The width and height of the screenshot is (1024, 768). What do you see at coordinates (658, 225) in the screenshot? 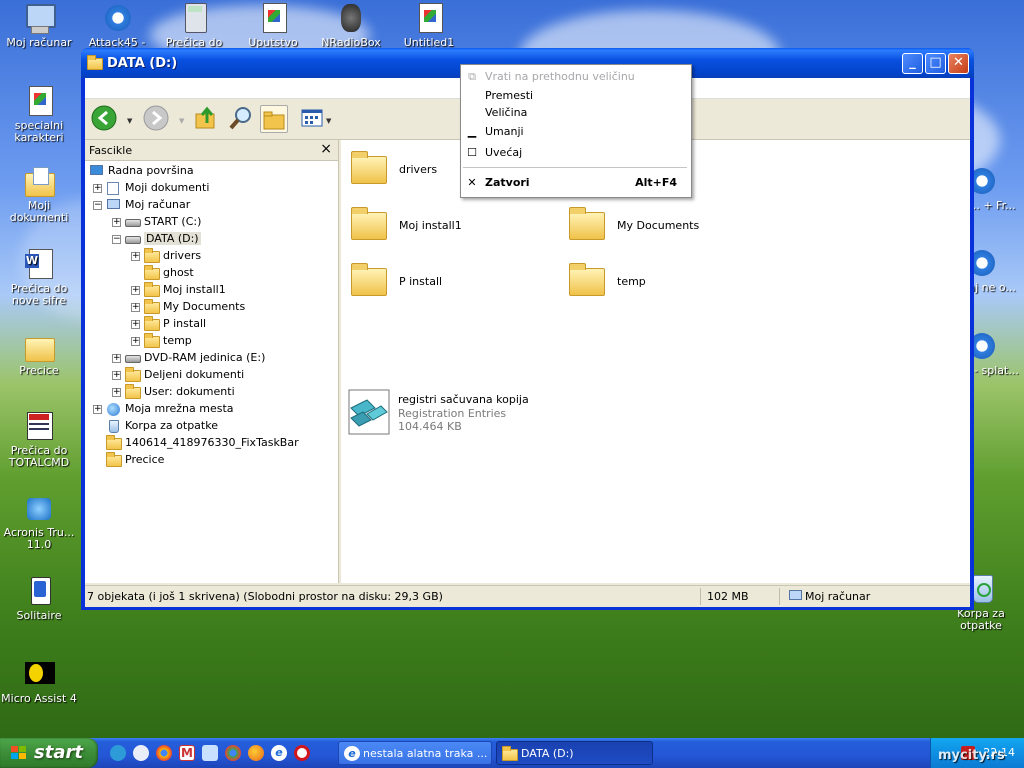
I see `folder-name: My Documents` at bounding box center [658, 225].